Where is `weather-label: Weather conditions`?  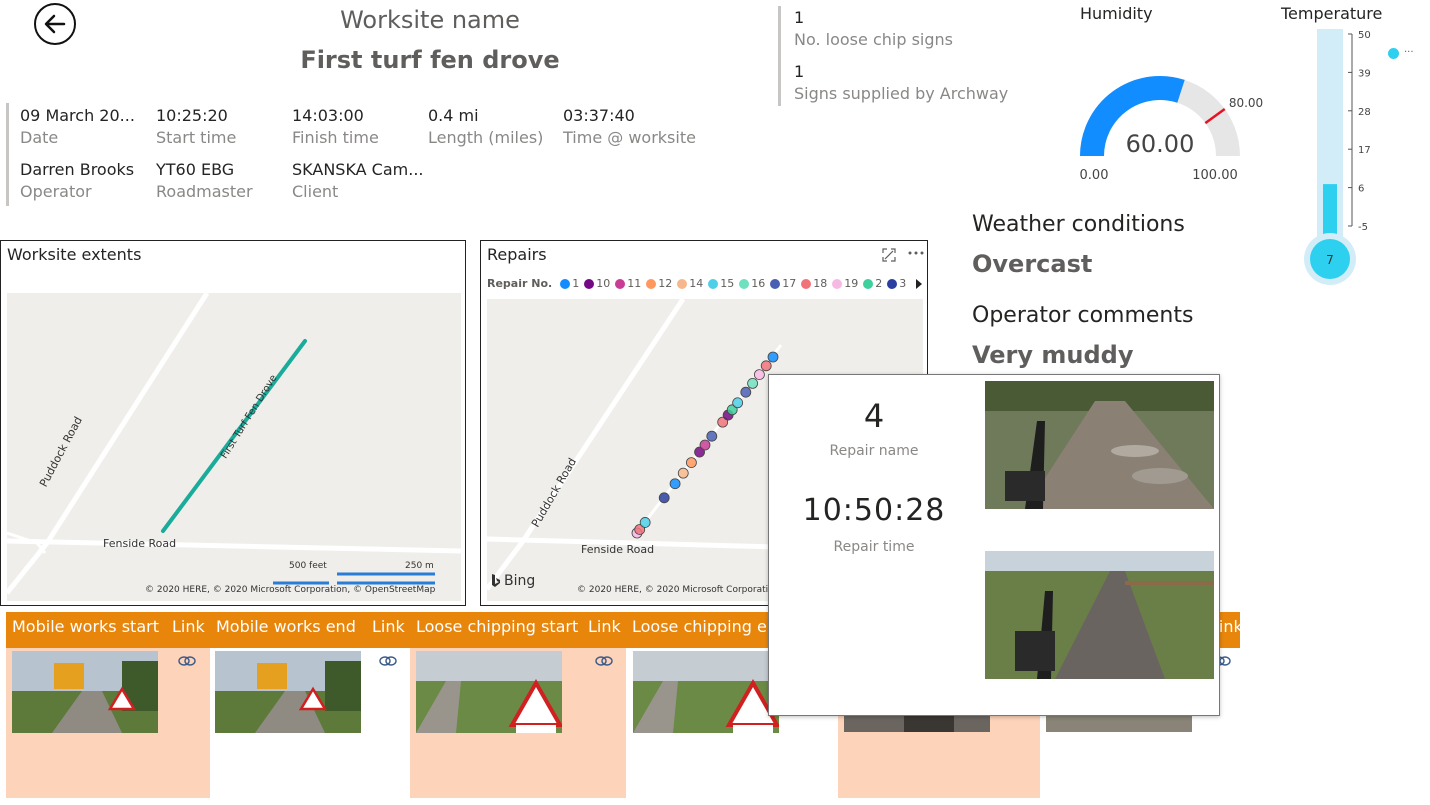
weather-label: Weather conditions is located at coordinates (1078, 224).